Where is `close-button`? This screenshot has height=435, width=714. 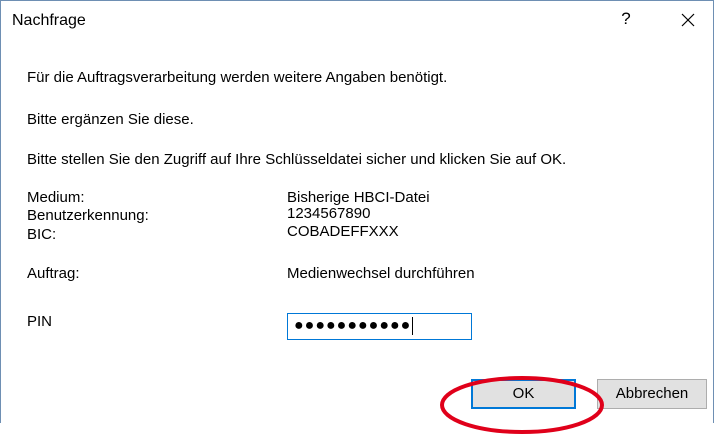 close-button is located at coordinates (688, 20).